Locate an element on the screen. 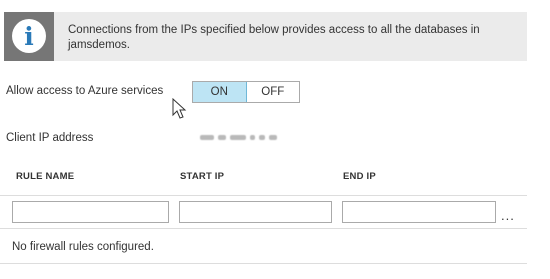 The width and height of the screenshot is (550, 279). empty-rules-message: No firewall rules configured. is located at coordinates (83, 247).